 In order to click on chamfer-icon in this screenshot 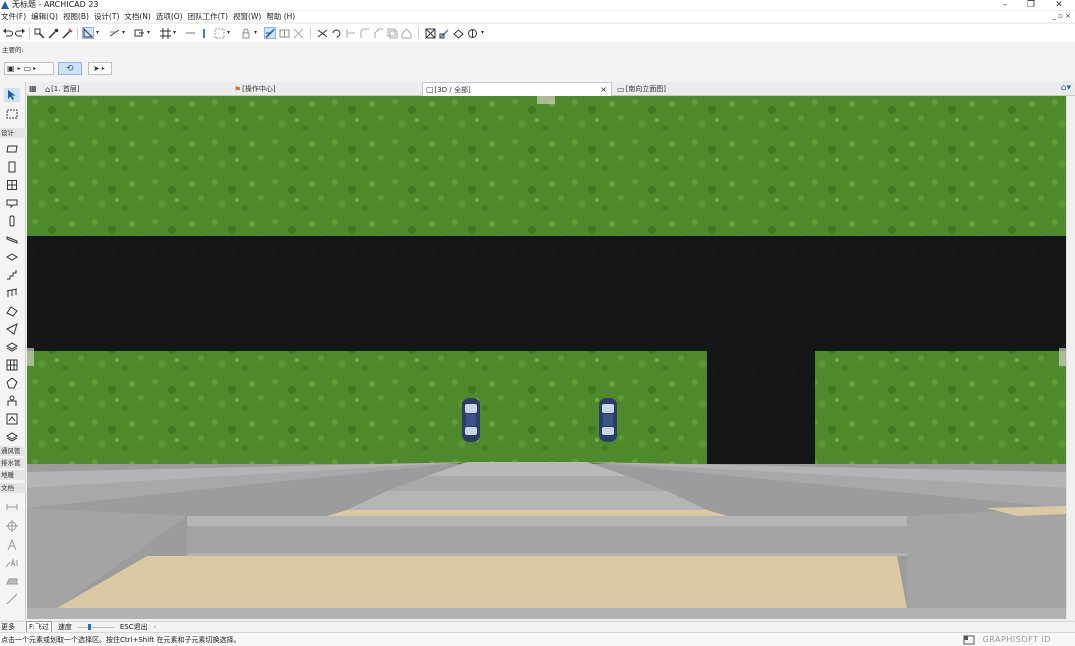, I will do `click(378, 33)`.